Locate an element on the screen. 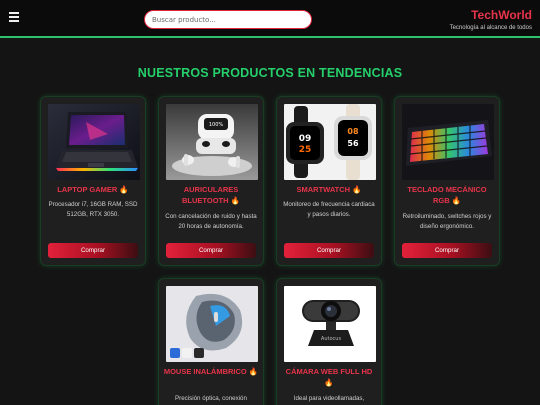 Image resolution: width=540 pixels, height=405 pixels. product-image-earbuds: 100% is located at coordinates (212, 142).